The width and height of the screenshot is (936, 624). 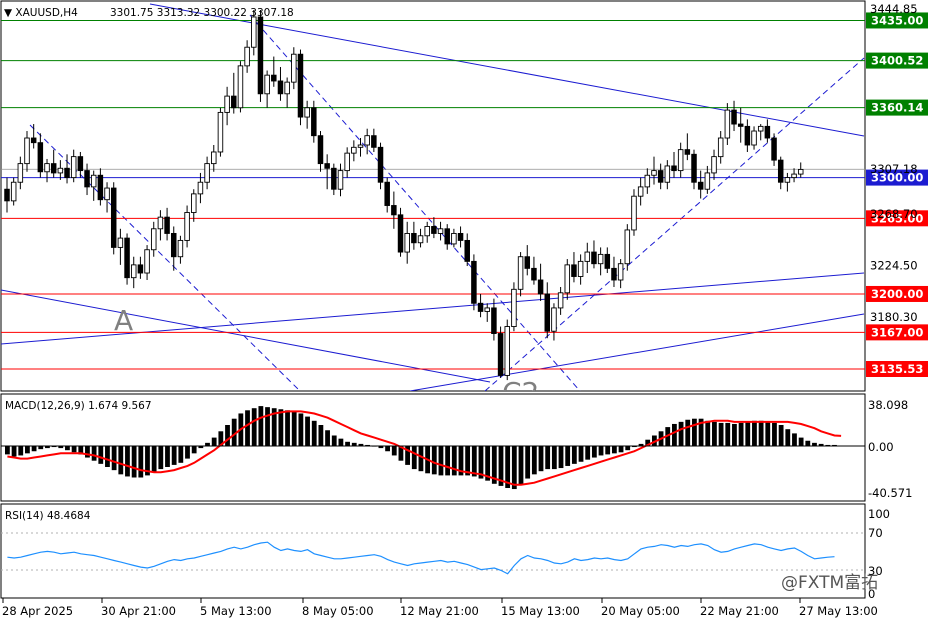 What do you see at coordinates (894, 163) in the screenshot?
I see `price-axis-labels: 3444.85 3307.18 3268.70 3224.50 3180.30` at bounding box center [894, 163].